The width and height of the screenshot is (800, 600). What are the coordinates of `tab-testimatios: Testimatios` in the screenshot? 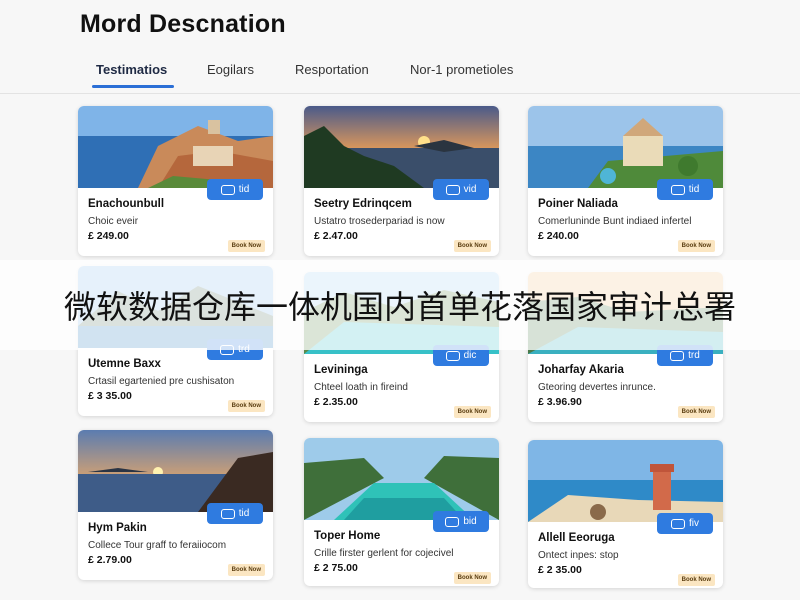 It's located at (131, 69).